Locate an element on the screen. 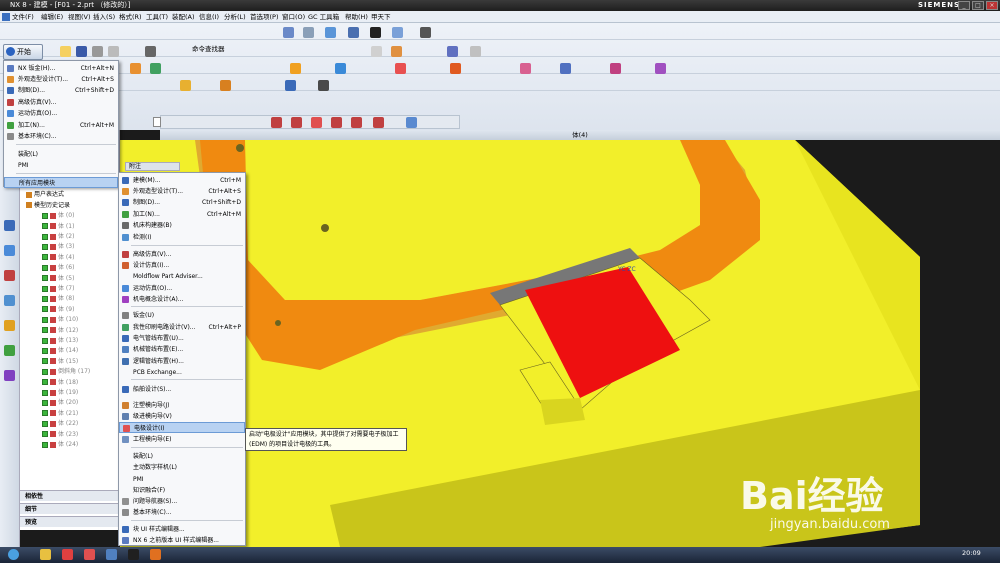 This screenshot has height=563, width=1000. model-history-item: 体 (3) is located at coordinates (70, 247).